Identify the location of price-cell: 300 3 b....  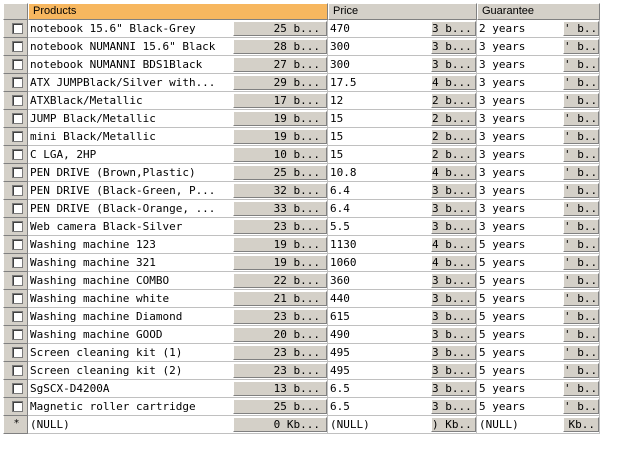
(402, 65).